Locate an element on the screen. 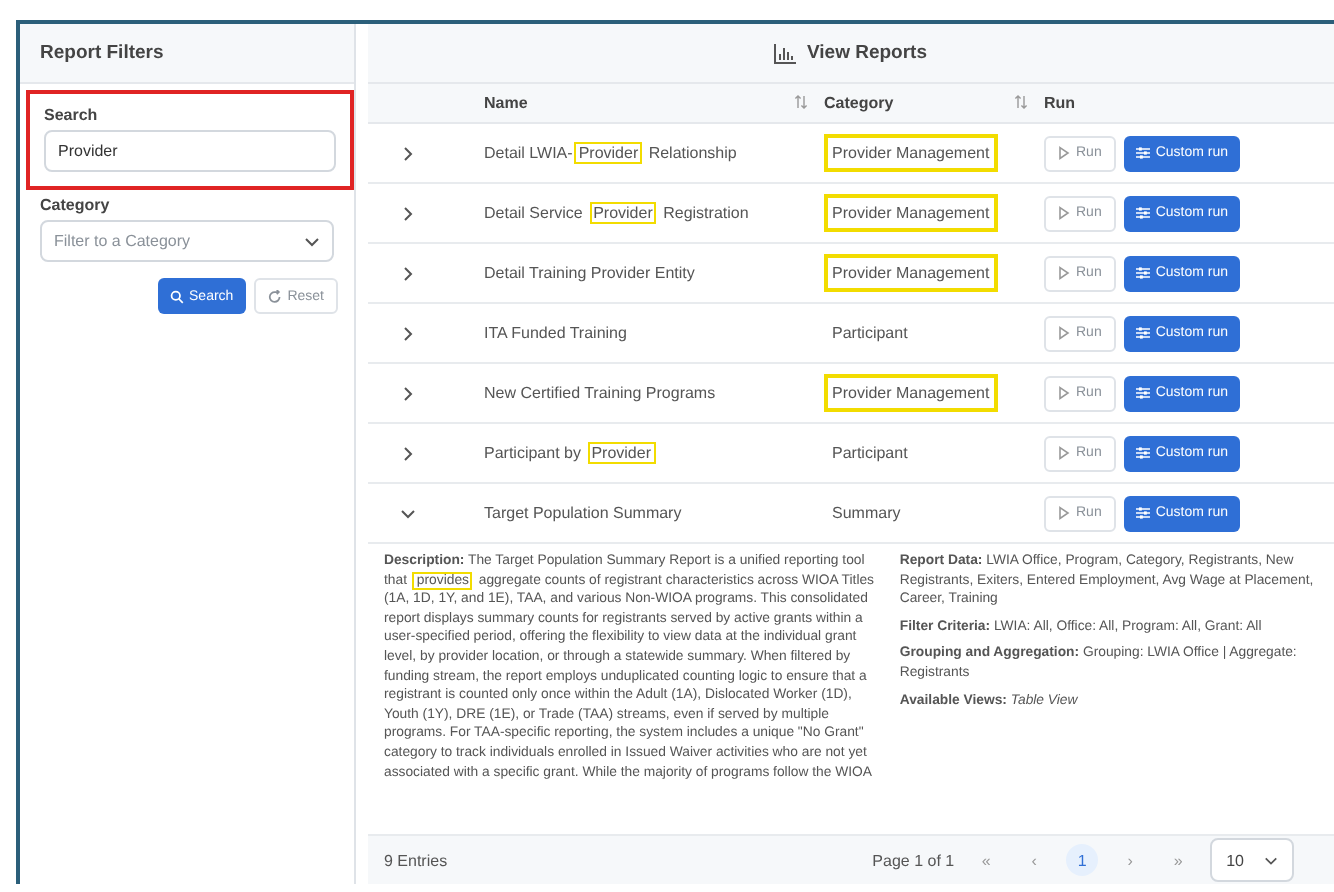 This screenshot has height=892, width=1334. collapse-chevron-icon is located at coordinates (408, 513).